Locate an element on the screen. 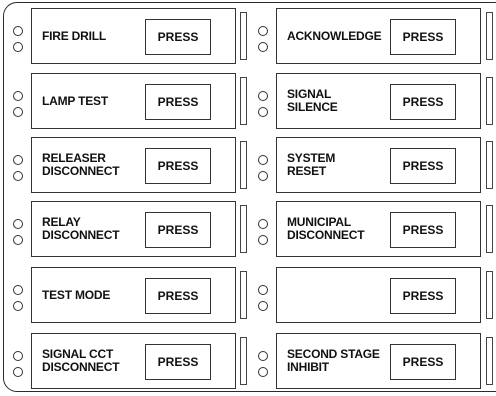 Image resolution: width=496 pixels, height=396 pixels. control-box-releaser-disconnect: RELEASER DISCONNECT PRESS is located at coordinates (133, 165).